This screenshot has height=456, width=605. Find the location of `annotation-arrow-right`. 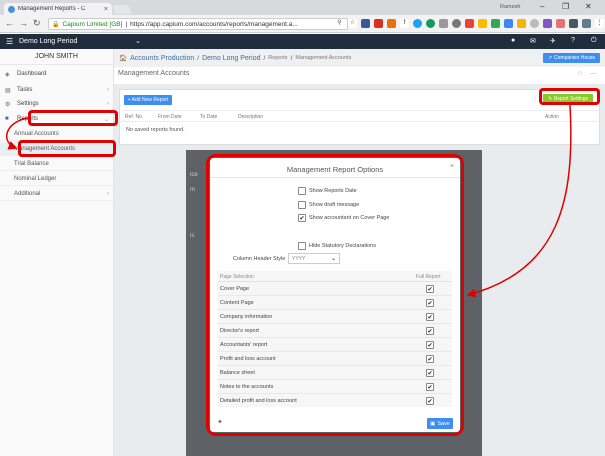

annotation-arrow-right is located at coordinates (519, 201).